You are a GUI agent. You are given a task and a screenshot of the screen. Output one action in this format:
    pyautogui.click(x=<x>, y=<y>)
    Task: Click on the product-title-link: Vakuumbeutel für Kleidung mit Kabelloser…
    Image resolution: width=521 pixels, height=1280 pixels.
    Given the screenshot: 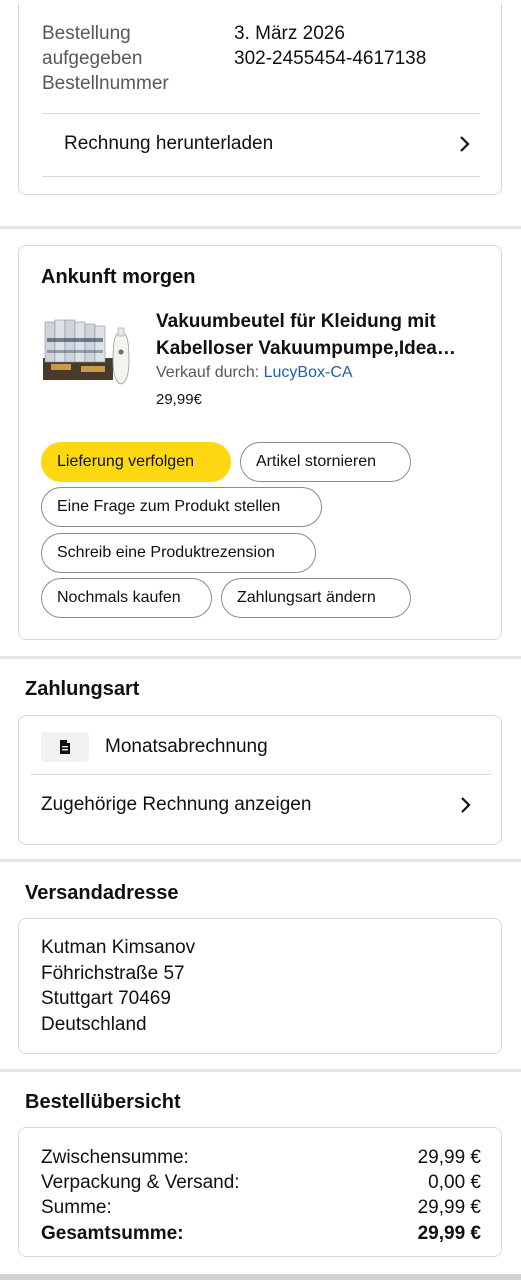 What is the action you would take?
    pyautogui.click(x=321, y=335)
    